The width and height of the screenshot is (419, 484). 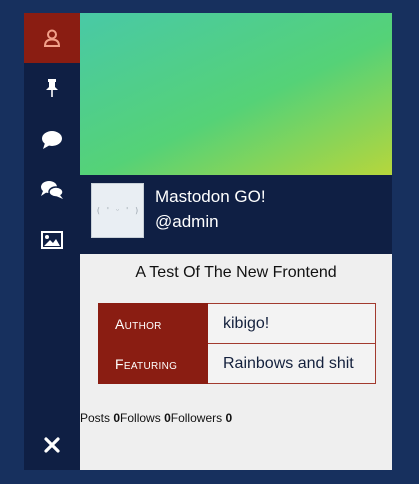 I want to click on avatar: ( ' ᵕ ' ), so click(x=117, y=210).